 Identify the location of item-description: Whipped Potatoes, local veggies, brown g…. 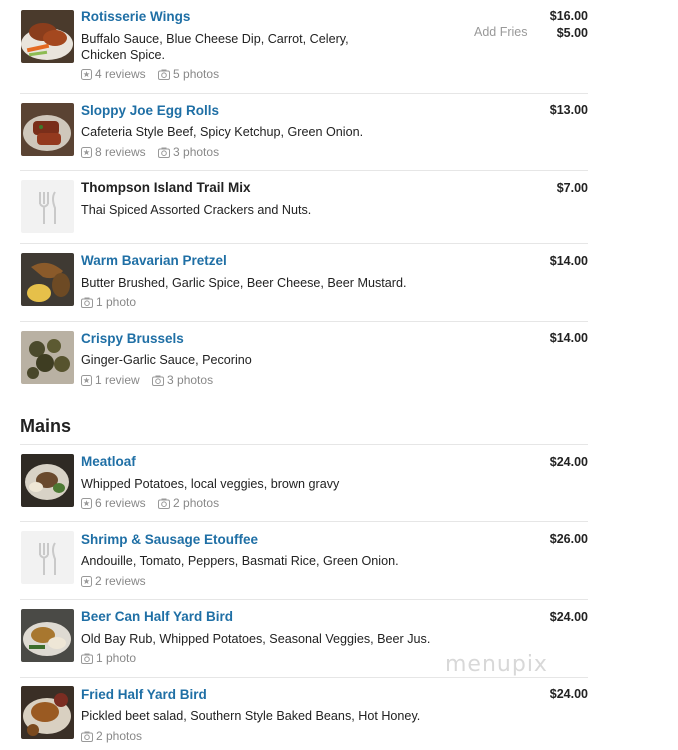
(210, 484).